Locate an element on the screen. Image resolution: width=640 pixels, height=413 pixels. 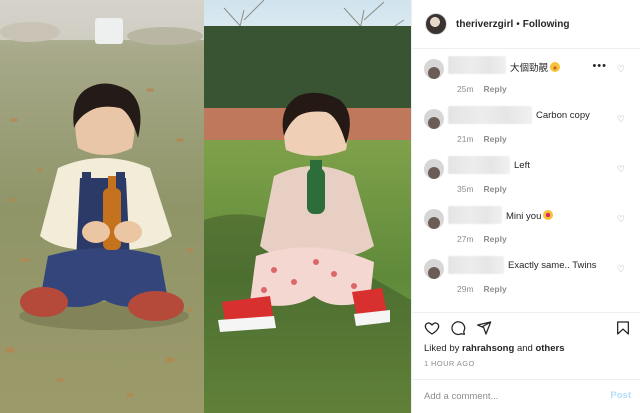
comment-meta: 29m Reply is located at coordinates (482, 289).